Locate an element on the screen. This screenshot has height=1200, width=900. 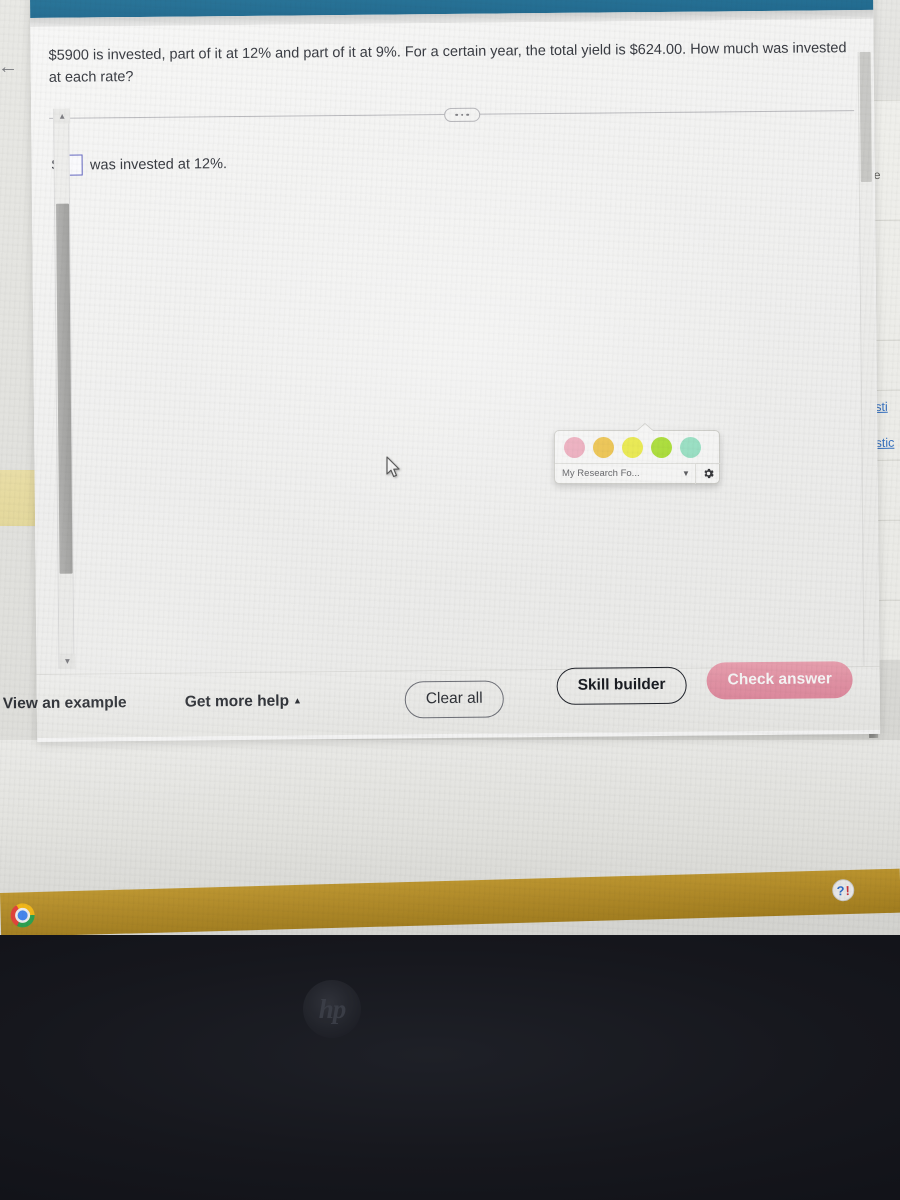
answer-label: was invested at 12%. is located at coordinates (158, 164).